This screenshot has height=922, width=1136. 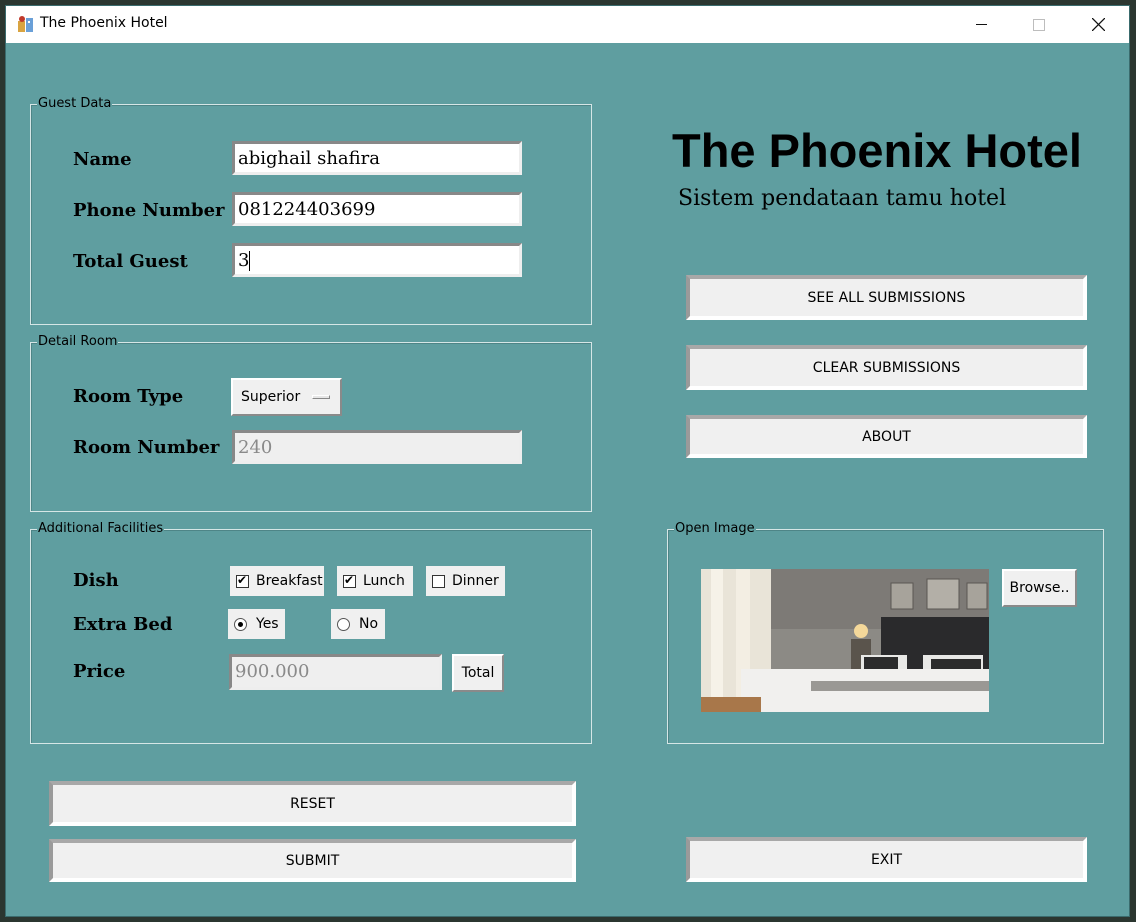 I want to click on radio-selected-icon, so click(x=240, y=624).